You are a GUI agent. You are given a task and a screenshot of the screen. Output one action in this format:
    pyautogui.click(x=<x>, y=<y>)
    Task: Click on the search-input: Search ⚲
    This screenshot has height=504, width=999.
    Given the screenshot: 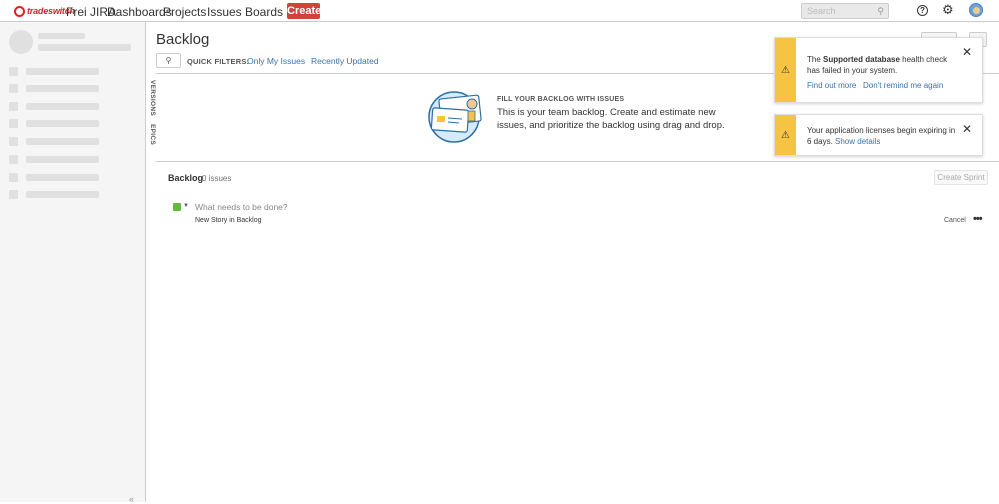 What is the action you would take?
    pyautogui.click(x=845, y=11)
    